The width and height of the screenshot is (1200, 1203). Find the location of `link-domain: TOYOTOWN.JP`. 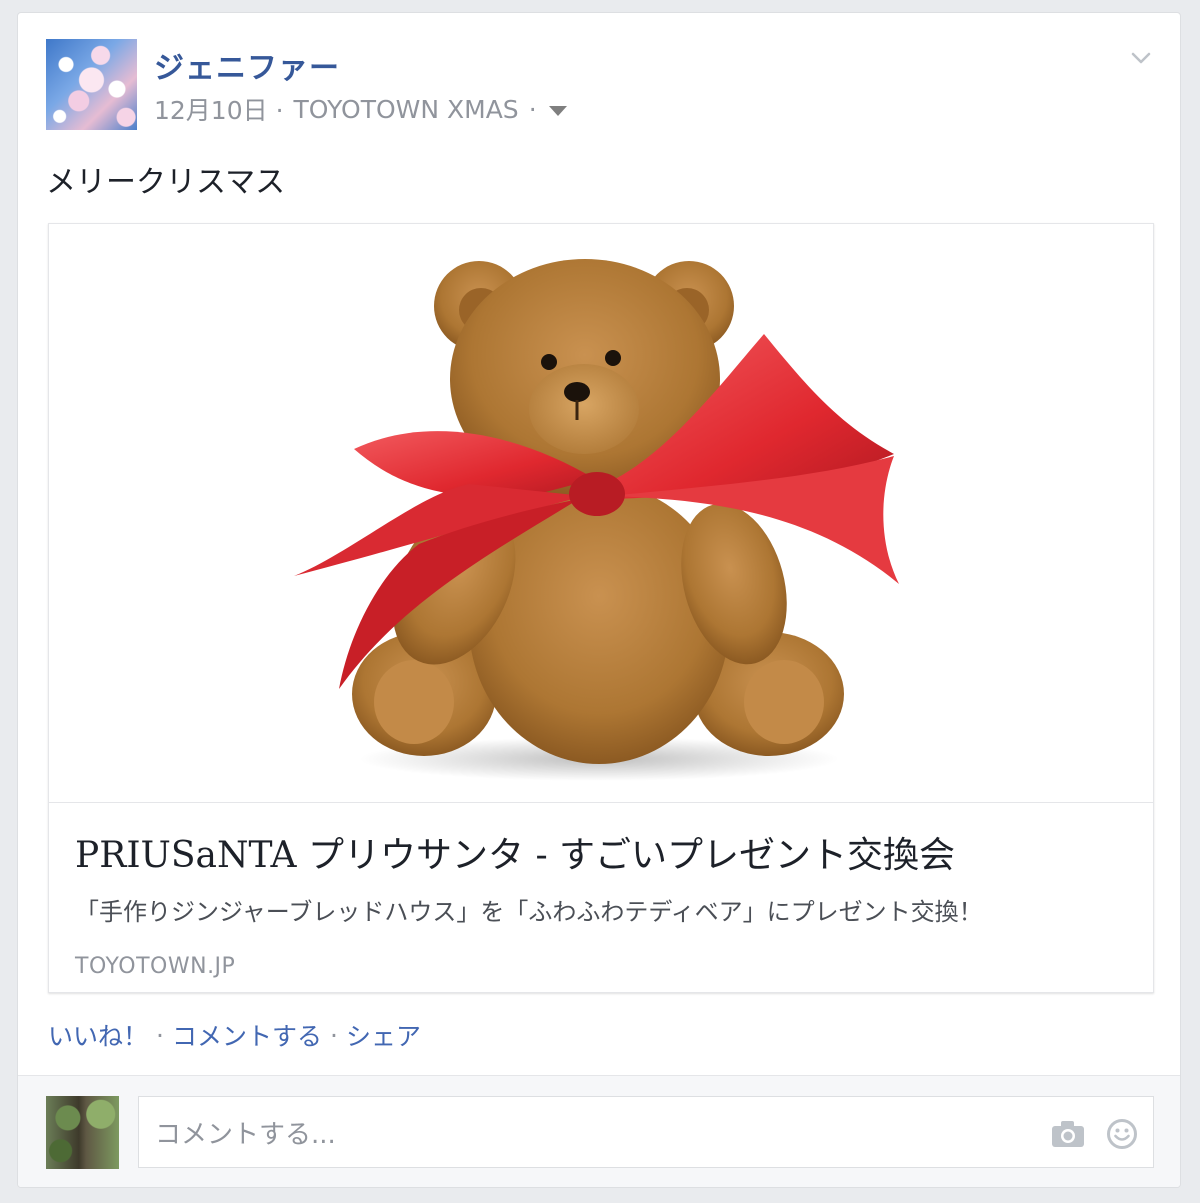

link-domain: TOYOTOWN.JP is located at coordinates (155, 966).